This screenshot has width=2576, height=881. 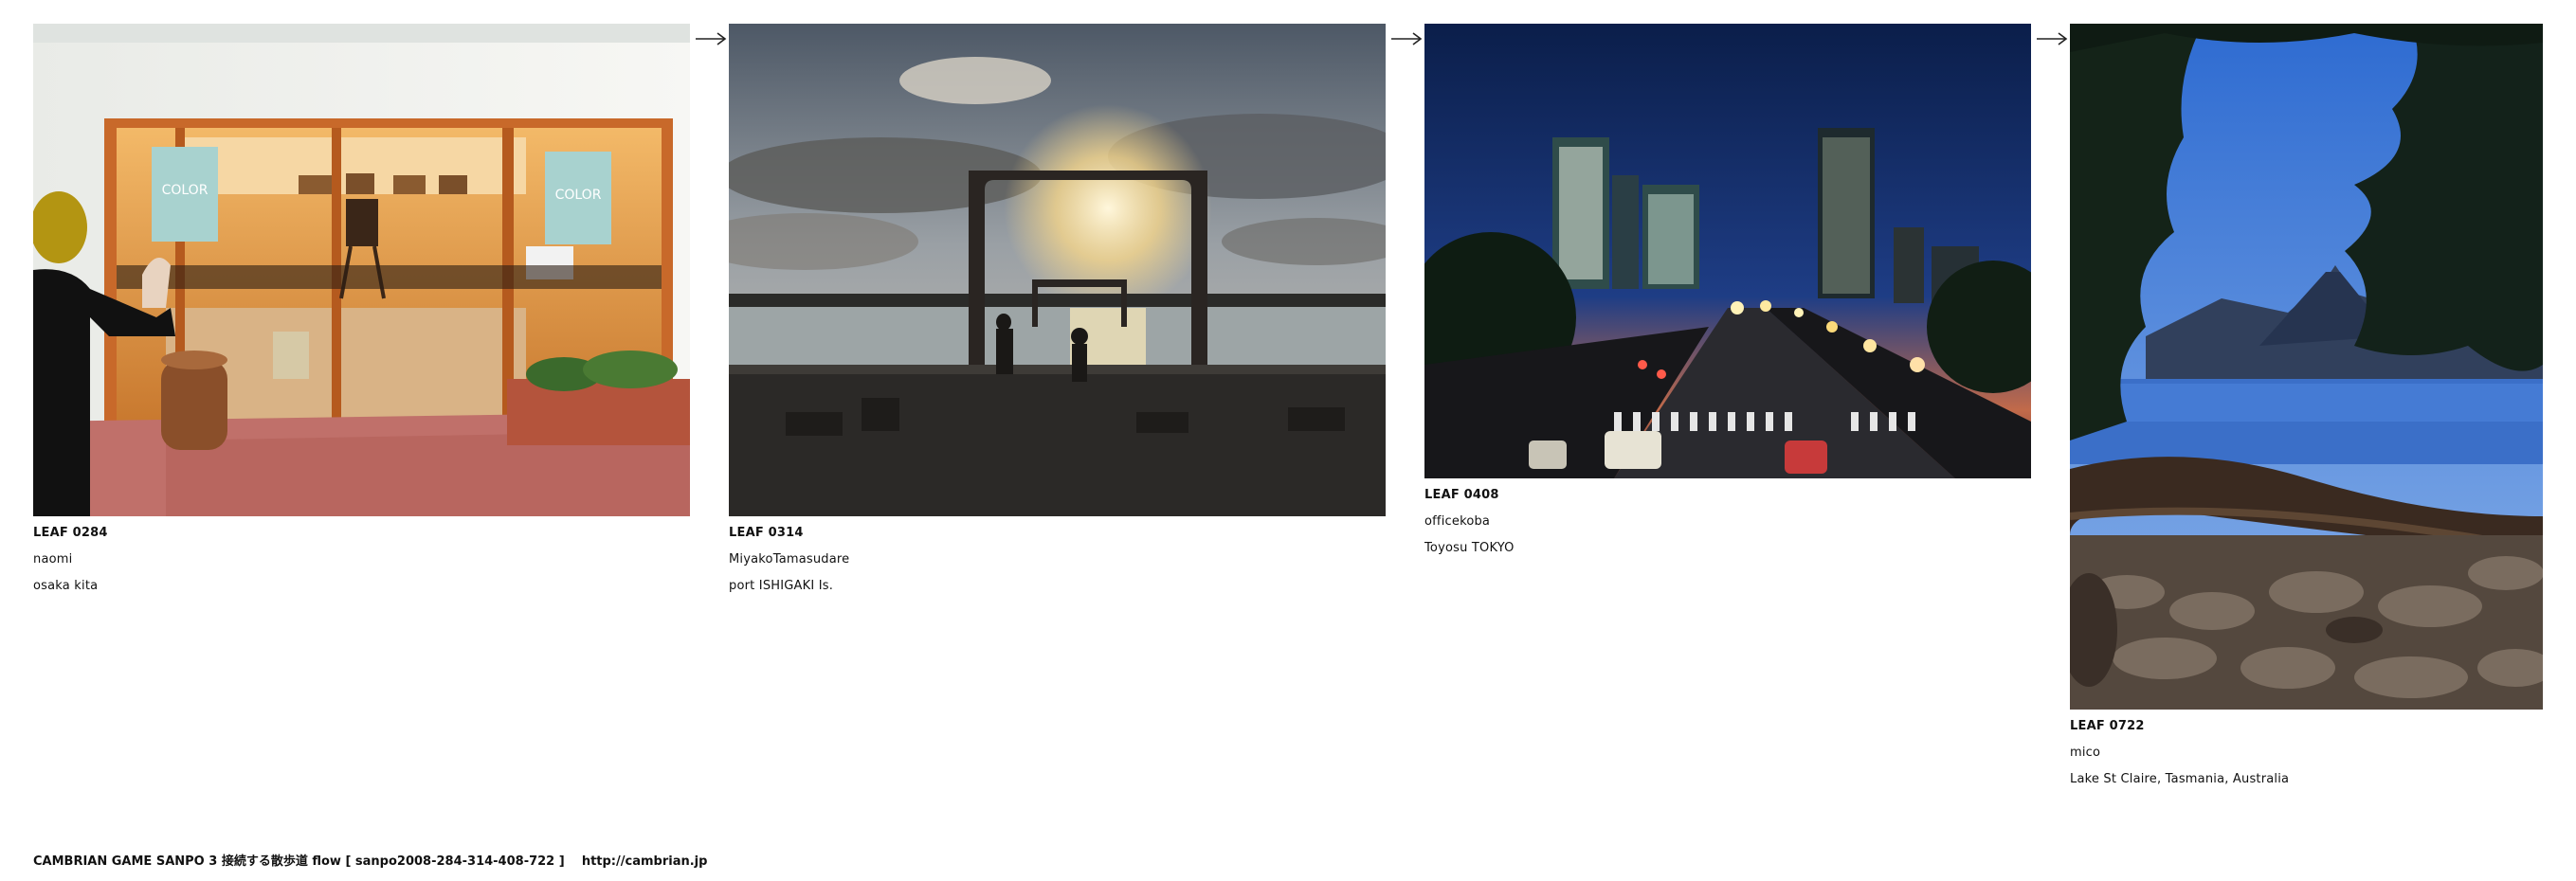 I want to click on leaf-code: LEAF 0408, so click(x=1461, y=495).